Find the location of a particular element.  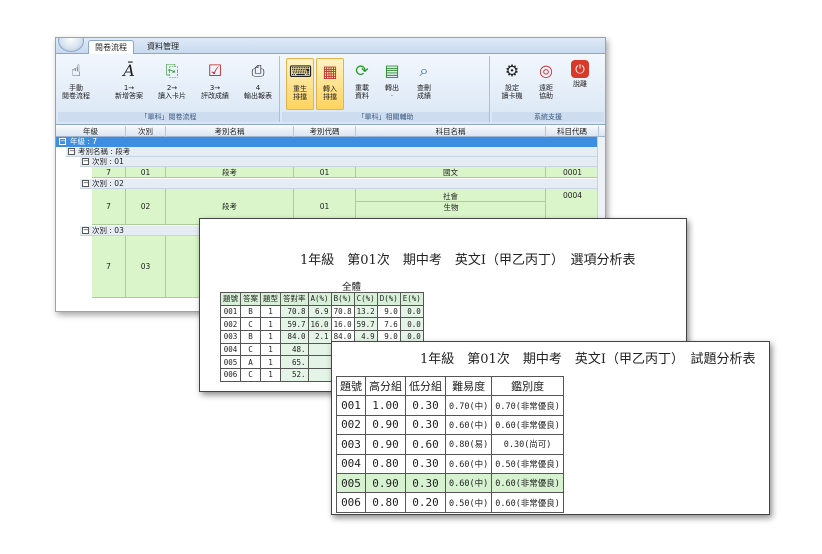

group-row-round-01: − 次別 : 01 is located at coordinates (338, 162).